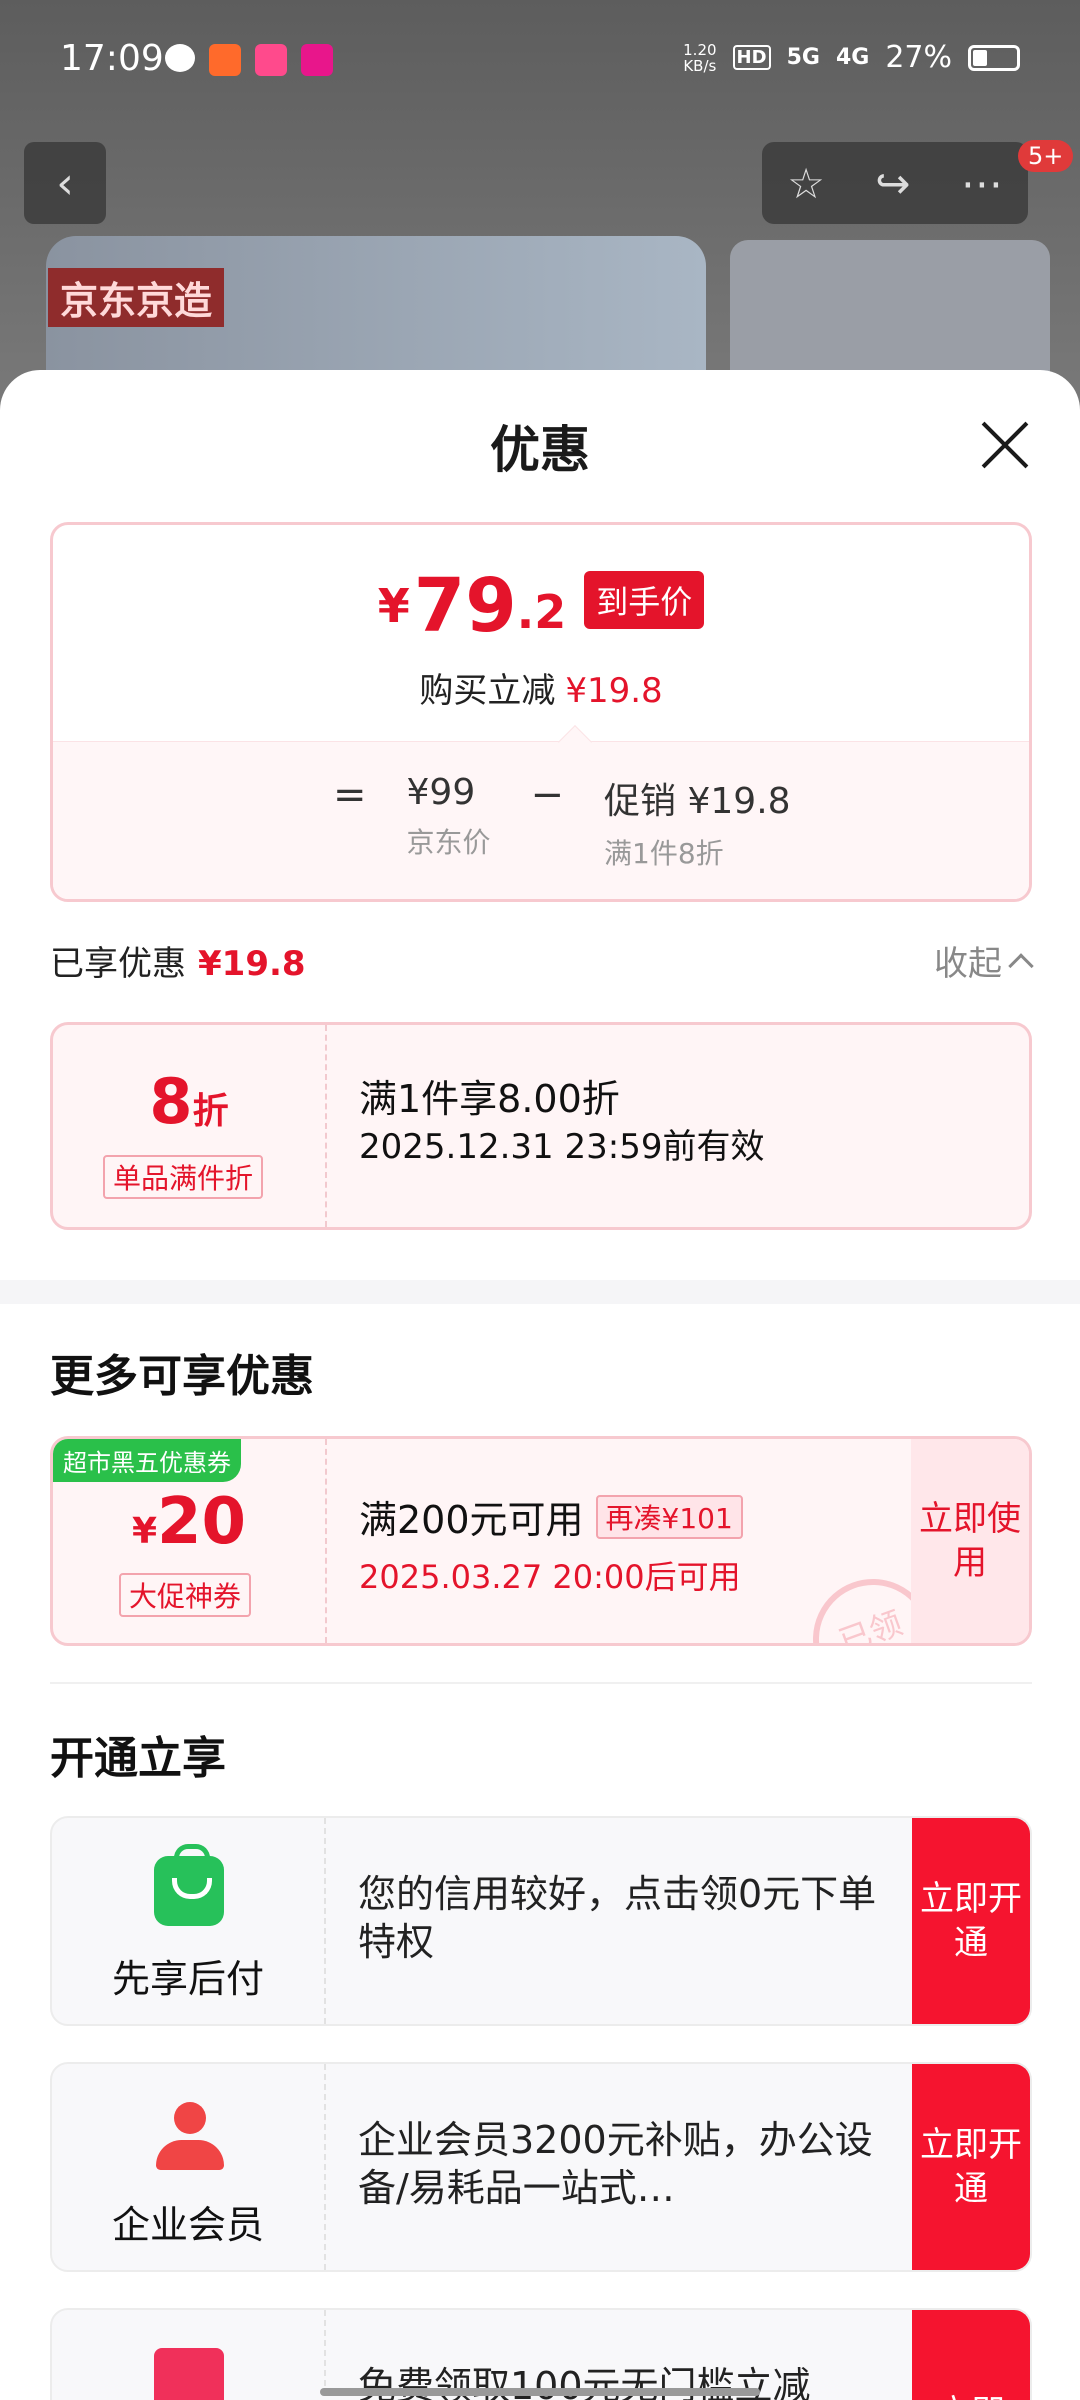 This screenshot has width=1080, height=2400. Describe the element at coordinates (1021, 965) in the screenshot. I see `chevron-up-icon` at that location.